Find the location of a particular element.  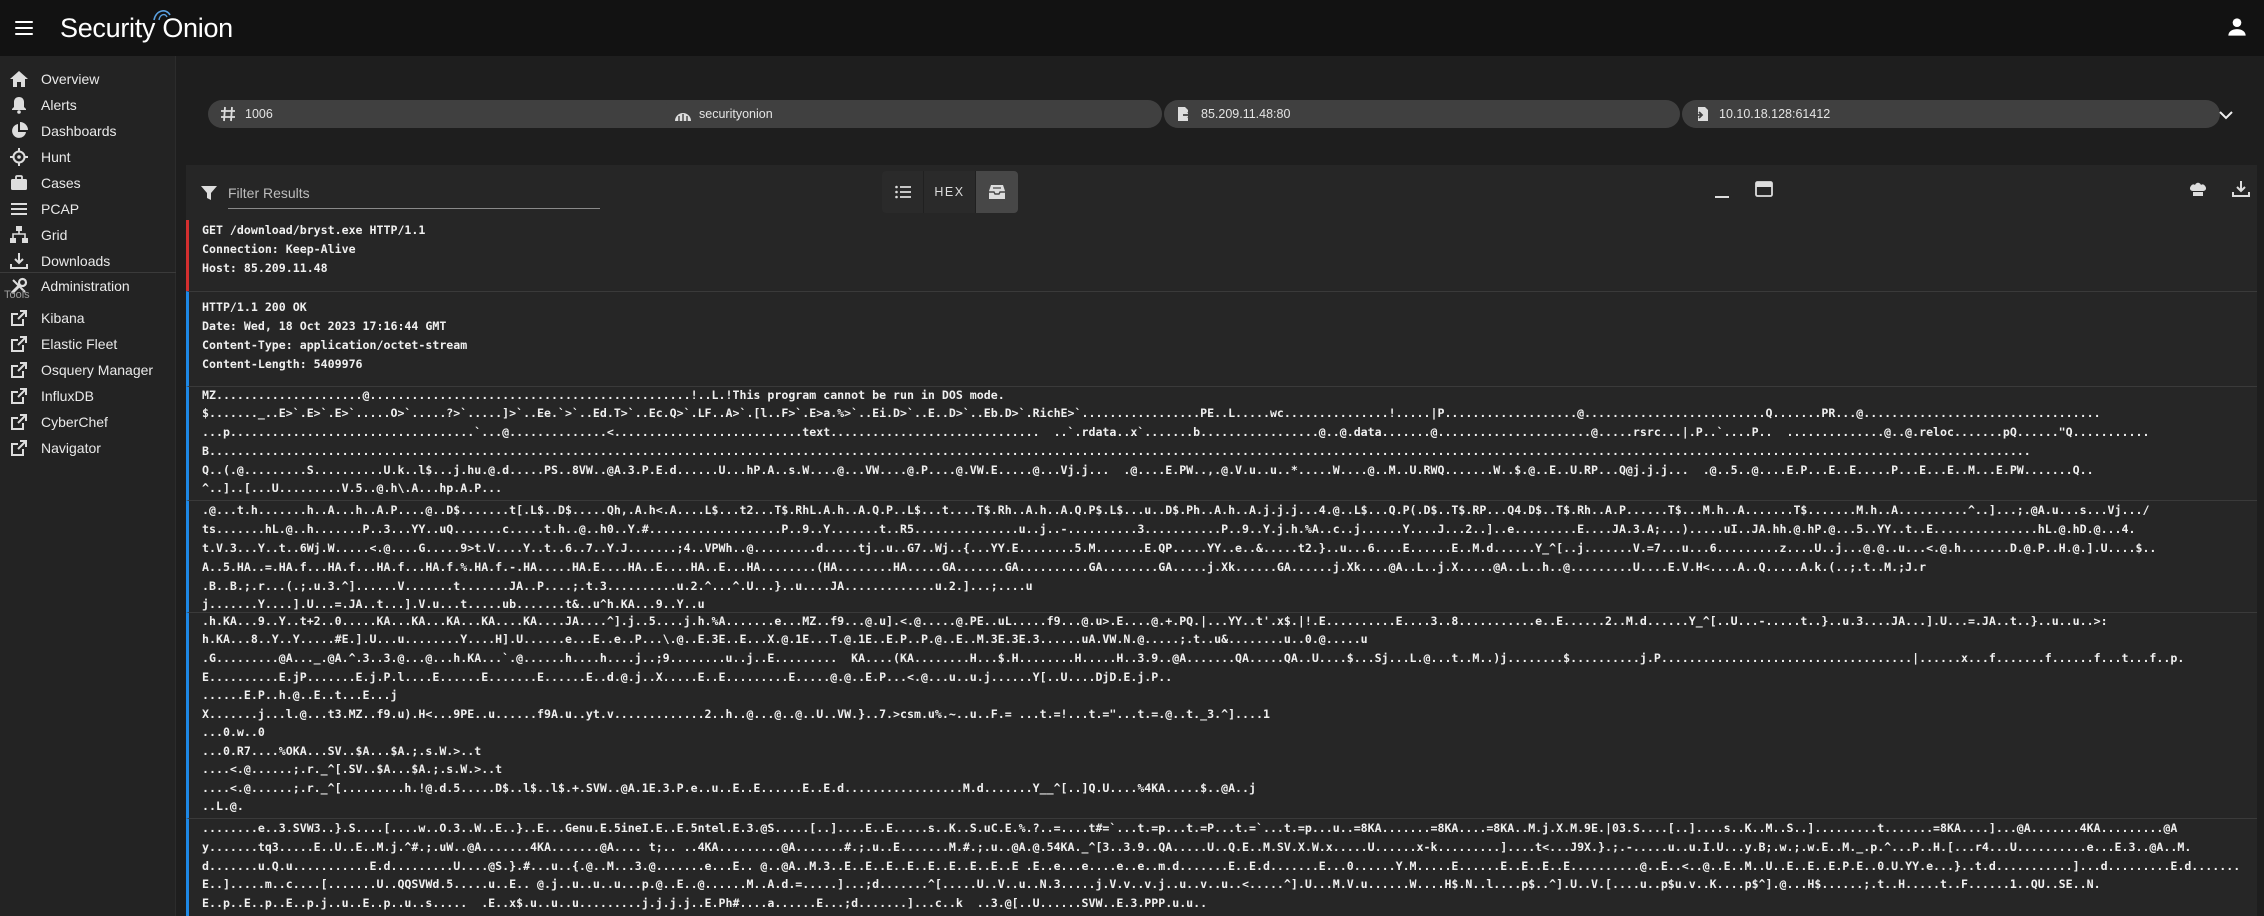

home-icon is located at coordinates (19, 79).